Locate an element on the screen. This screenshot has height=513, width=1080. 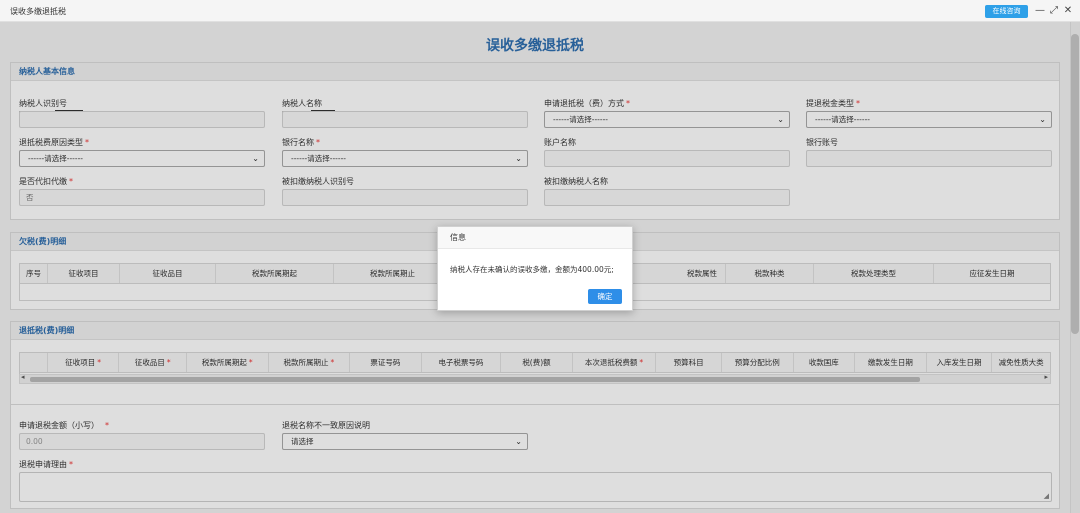
info-dialog: 信息 纳税人存在未确认的误收多缴，金额为400.00元; 确定 is located at coordinates (535, 268).